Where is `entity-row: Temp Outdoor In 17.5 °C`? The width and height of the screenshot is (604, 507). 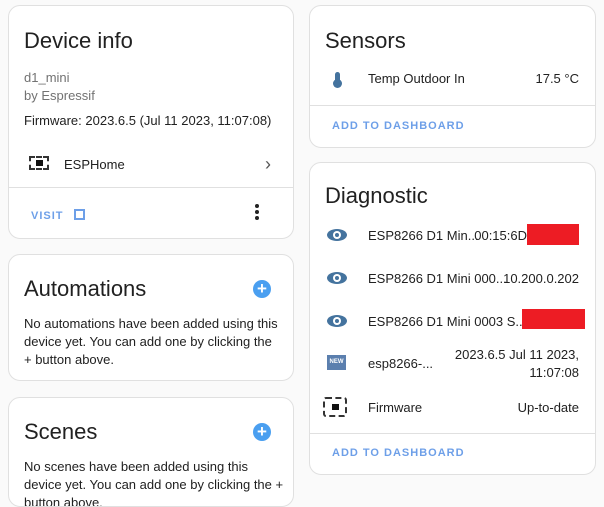 entity-row: Temp Outdoor In 17.5 °C is located at coordinates (452, 78).